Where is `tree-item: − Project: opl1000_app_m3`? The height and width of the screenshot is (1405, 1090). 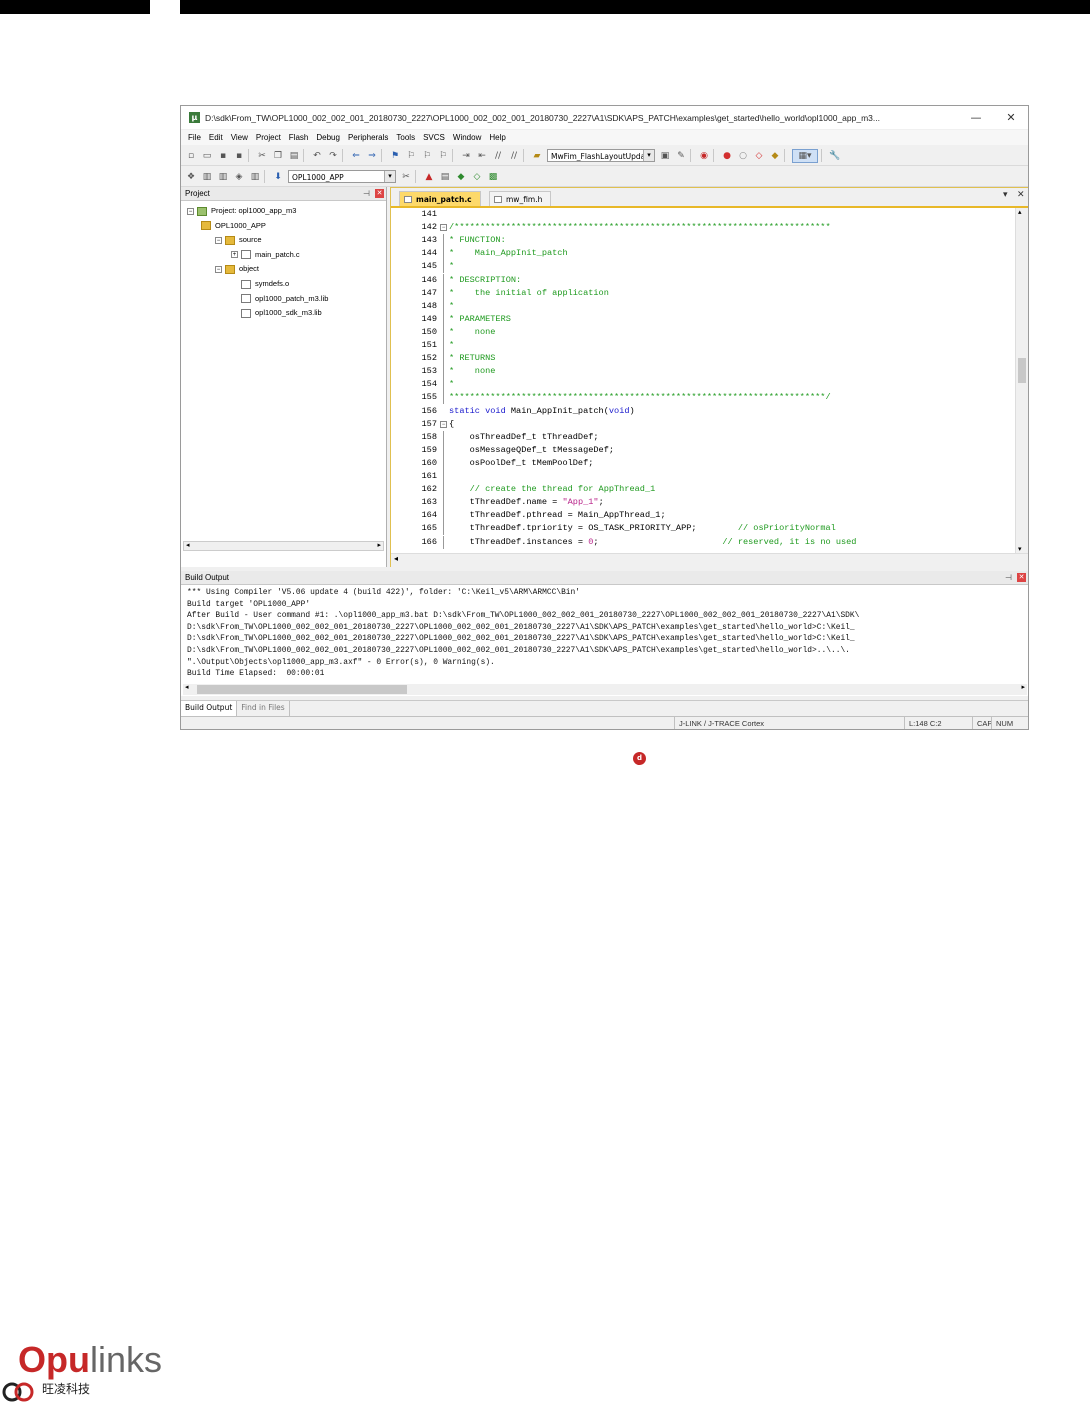 tree-item: − Project: opl1000_app_m3 is located at coordinates (241, 211).